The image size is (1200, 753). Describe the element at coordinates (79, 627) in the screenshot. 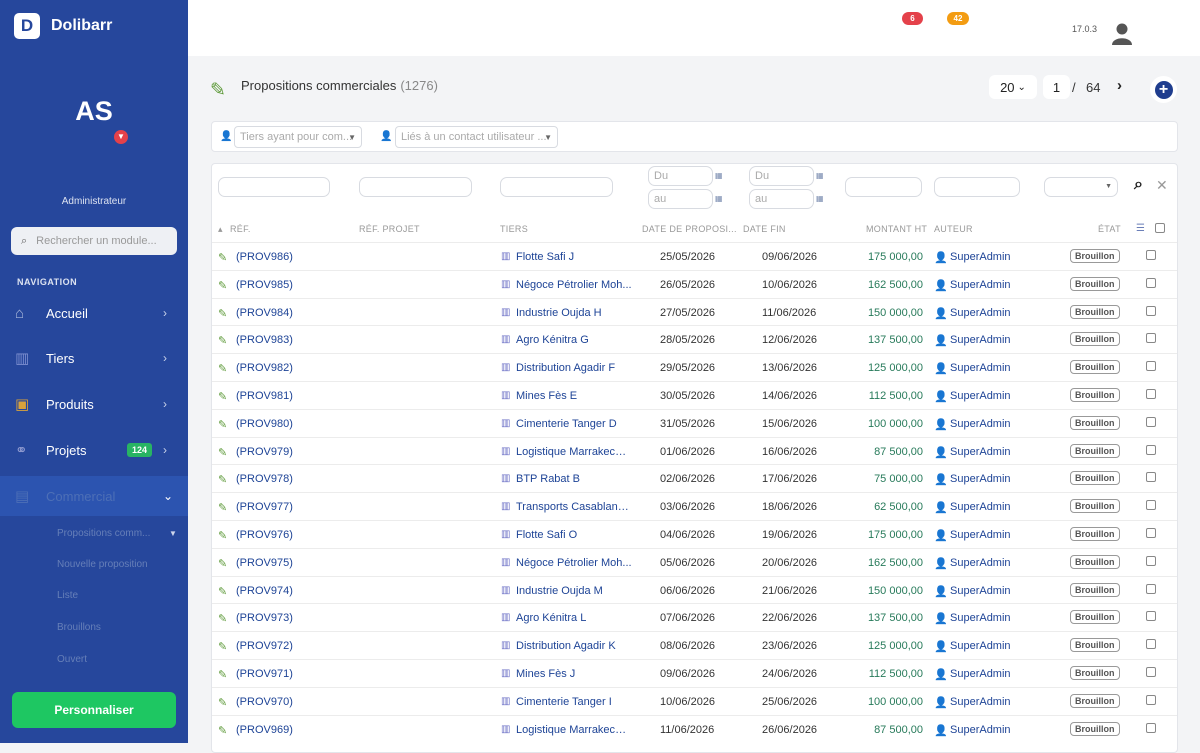

I see `subnav-brouillons: Brouillons` at that location.